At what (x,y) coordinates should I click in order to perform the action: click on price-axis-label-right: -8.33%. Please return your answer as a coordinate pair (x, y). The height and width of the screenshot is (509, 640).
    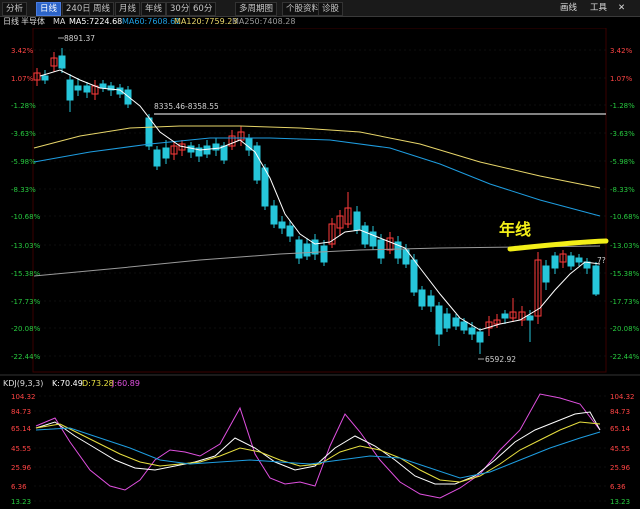
    Looking at the image, I should click on (622, 190).